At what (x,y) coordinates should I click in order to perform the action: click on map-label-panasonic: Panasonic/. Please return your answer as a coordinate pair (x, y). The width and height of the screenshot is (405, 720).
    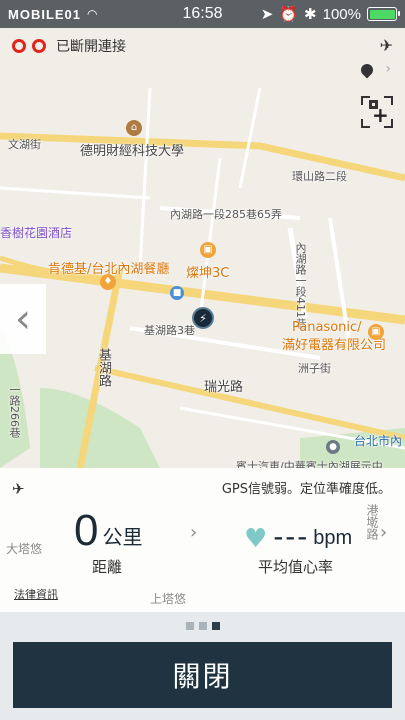
    Looking at the image, I should click on (327, 327).